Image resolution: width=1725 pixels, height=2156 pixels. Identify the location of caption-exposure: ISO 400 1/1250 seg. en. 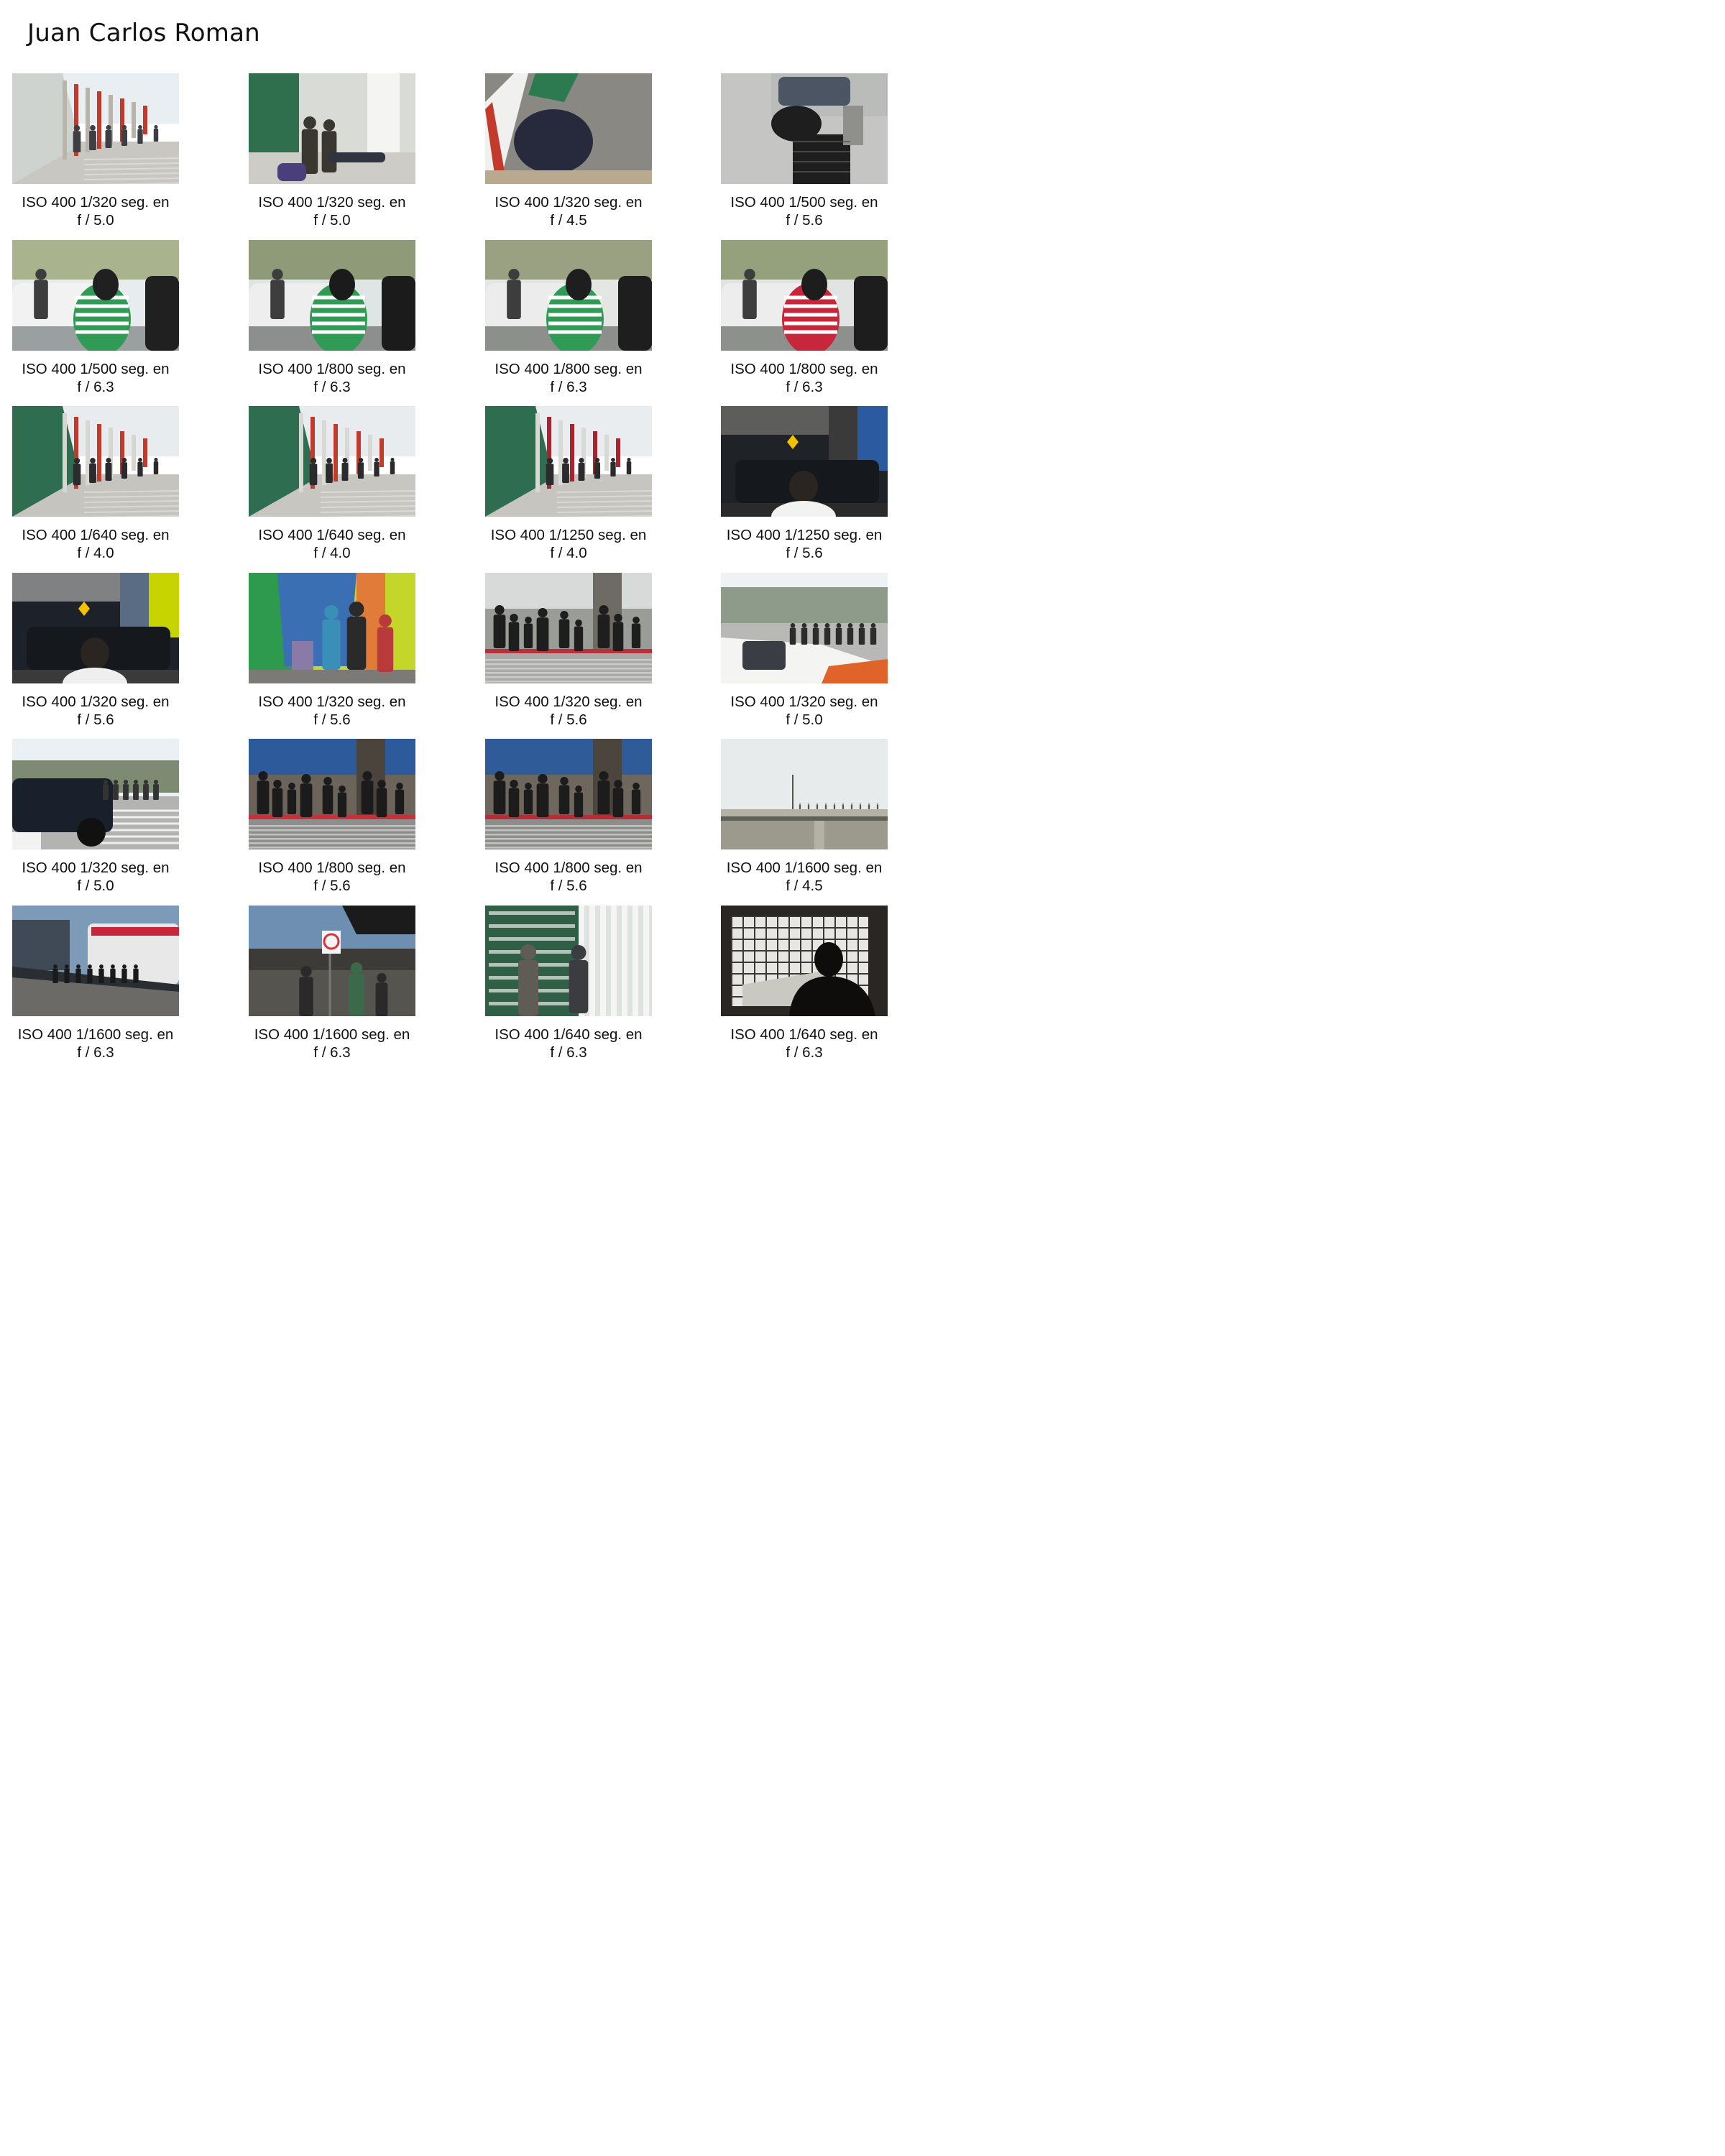
(568, 535).